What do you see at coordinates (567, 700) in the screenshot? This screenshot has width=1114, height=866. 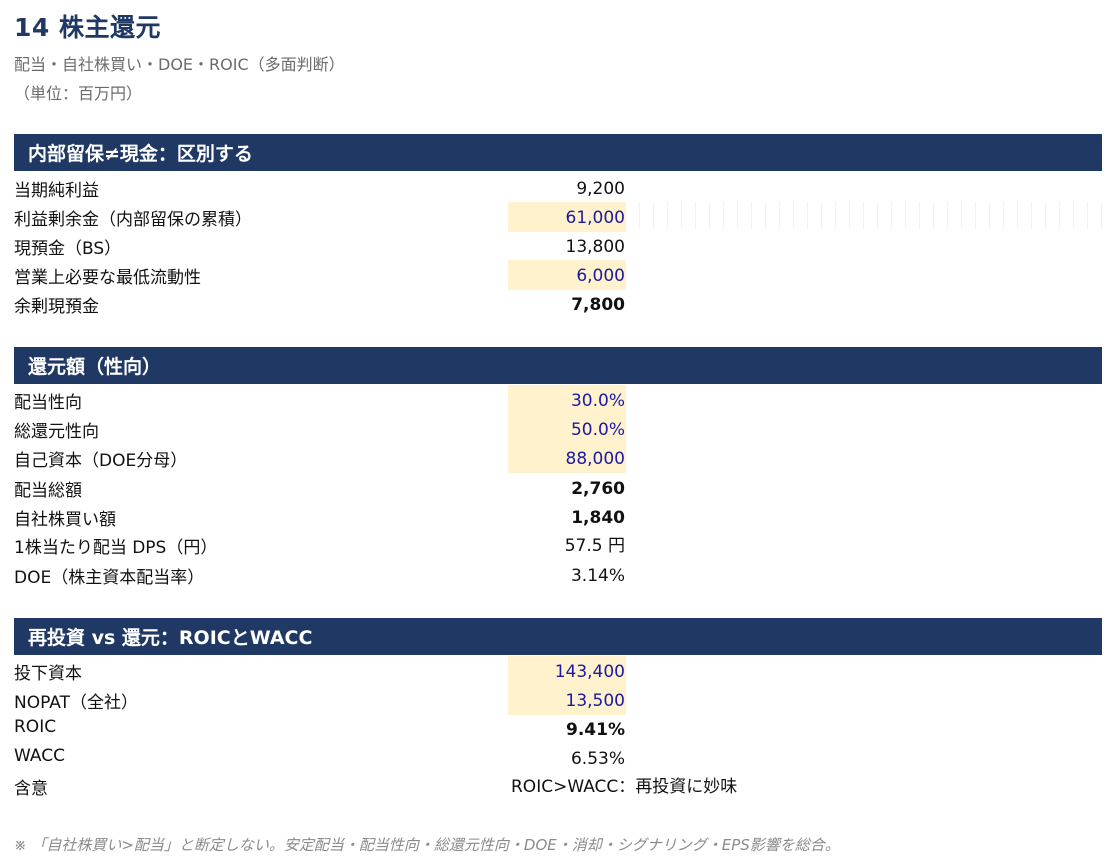 I see `input-cell: 13,500` at bounding box center [567, 700].